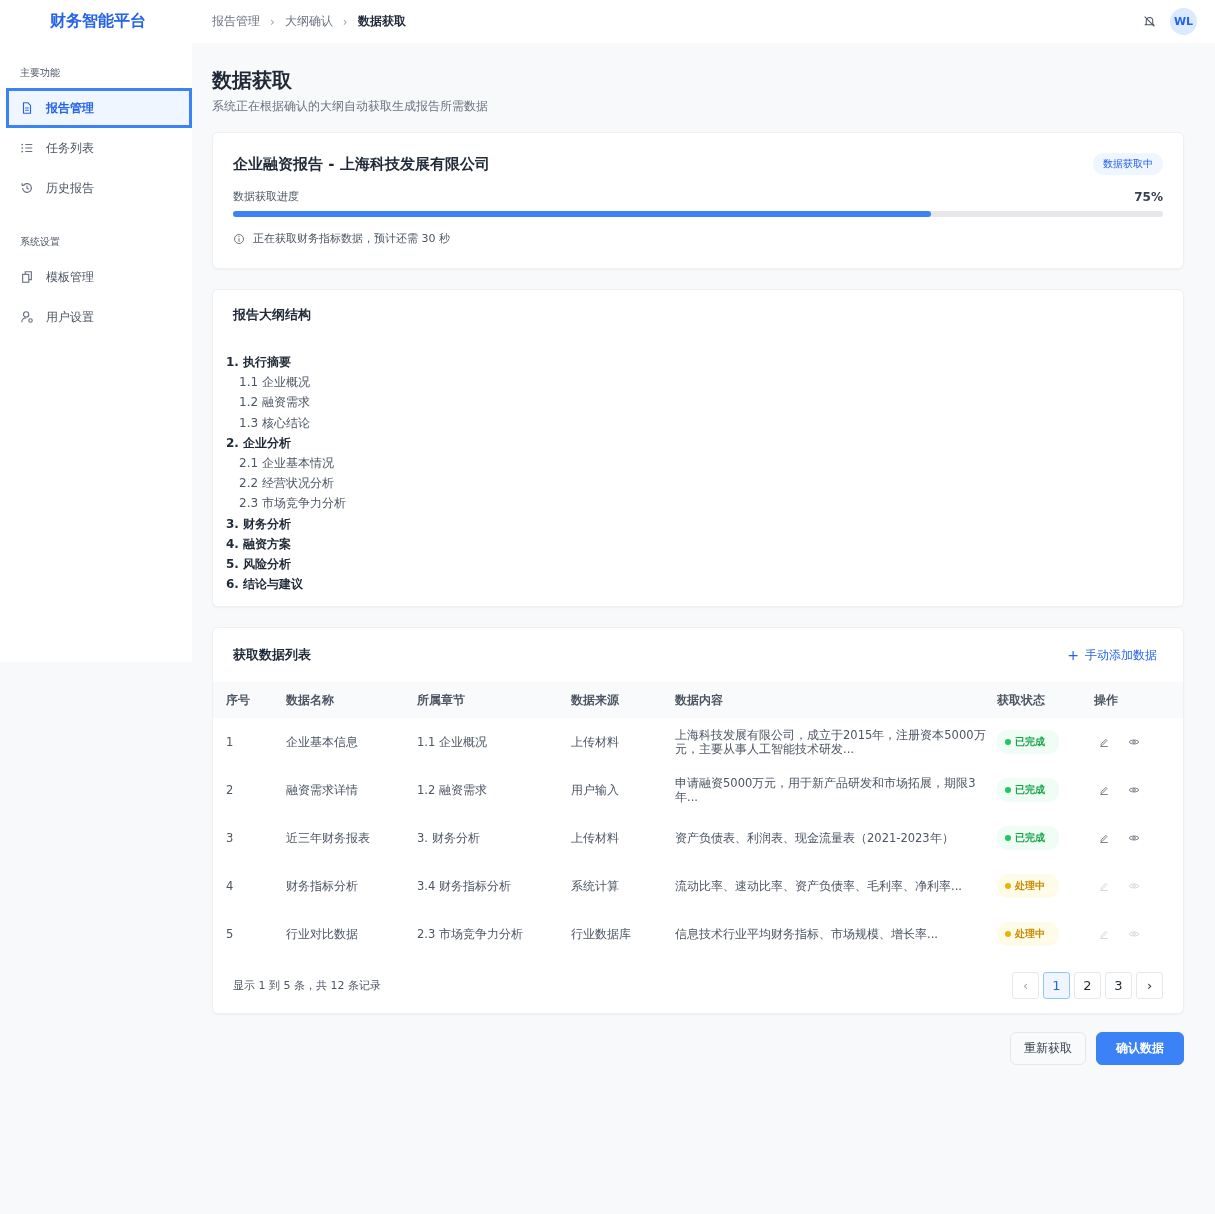 The image size is (1215, 1214). Describe the element at coordinates (27, 148) in the screenshot. I see `list-icon` at that location.